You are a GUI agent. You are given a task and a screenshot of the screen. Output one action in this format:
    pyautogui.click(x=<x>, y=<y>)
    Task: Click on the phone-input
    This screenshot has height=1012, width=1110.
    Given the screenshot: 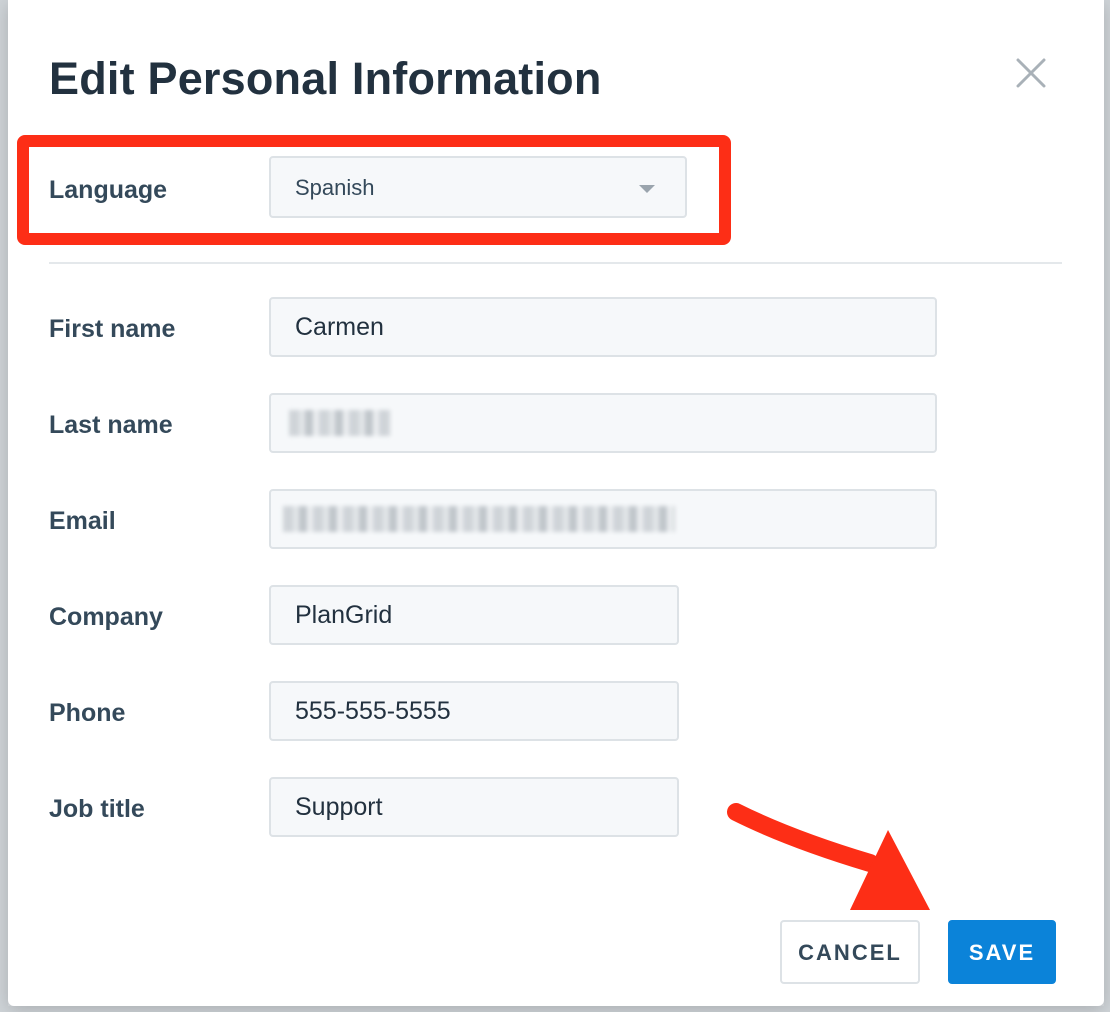 What is the action you would take?
    pyautogui.click(x=474, y=711)
    